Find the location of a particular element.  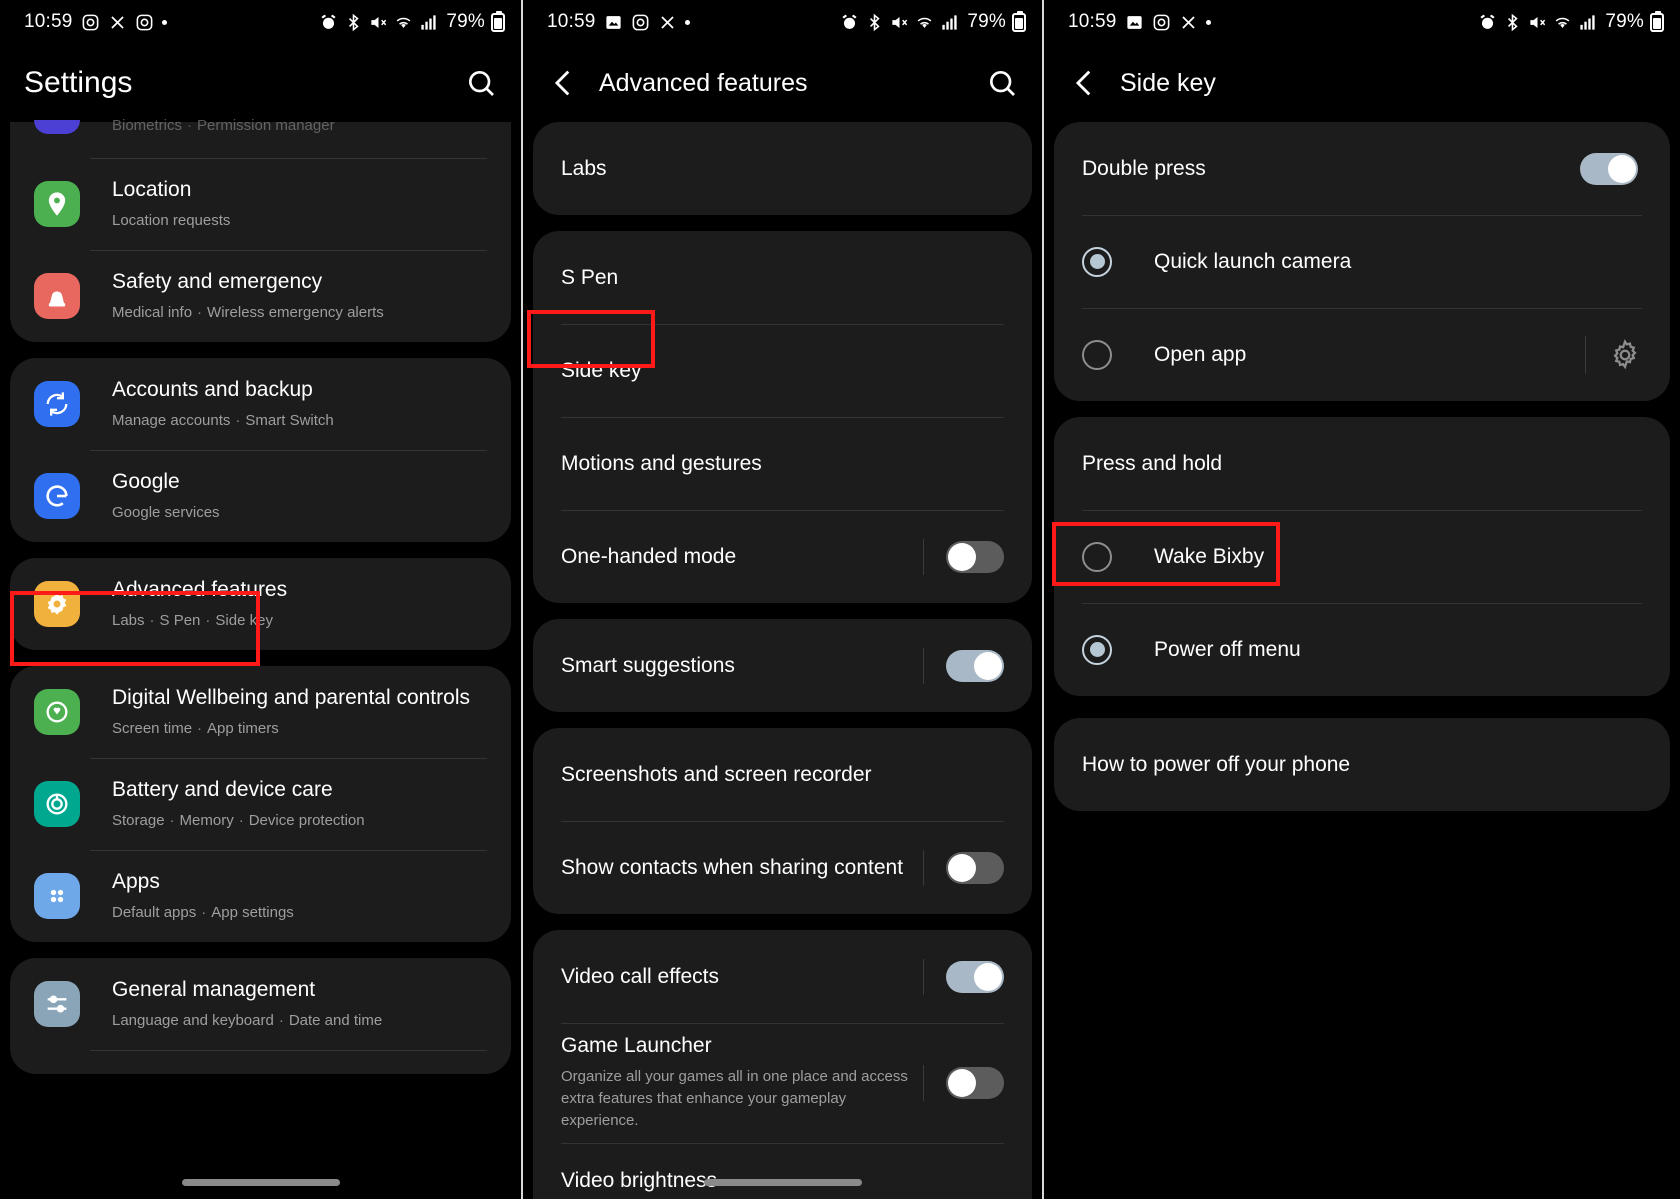

list-item-title: Apps is located at coordinates (136, 882).